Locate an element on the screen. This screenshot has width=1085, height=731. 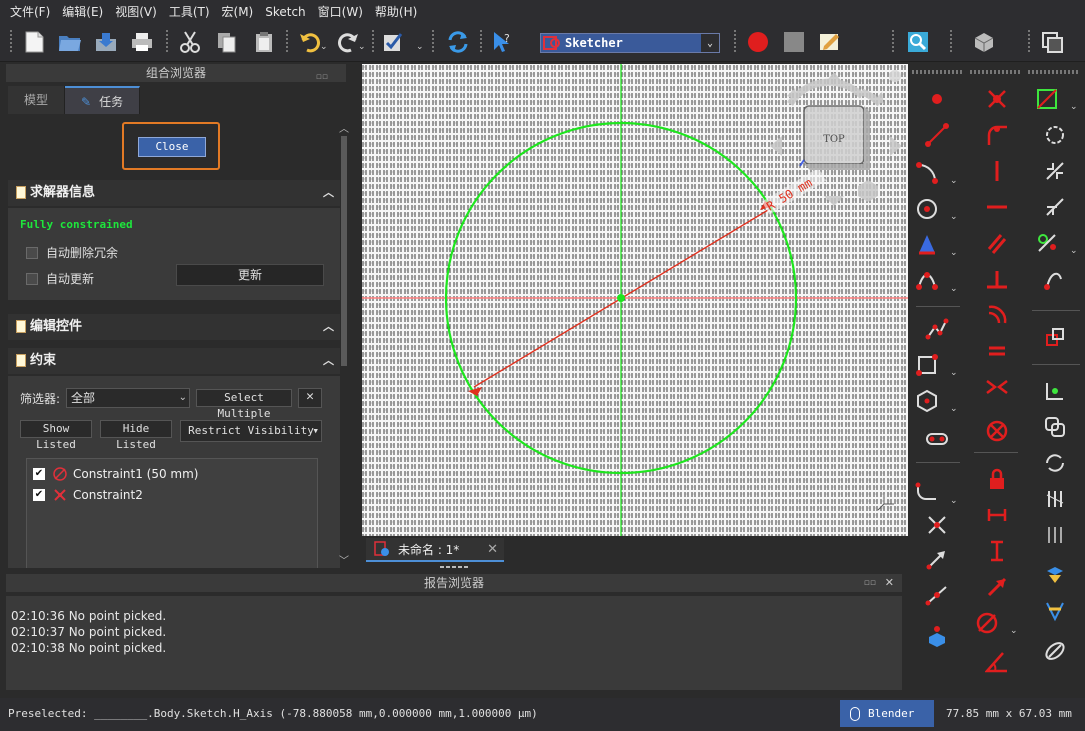
menu-item: Sketch is located at coordinates (285, 12).